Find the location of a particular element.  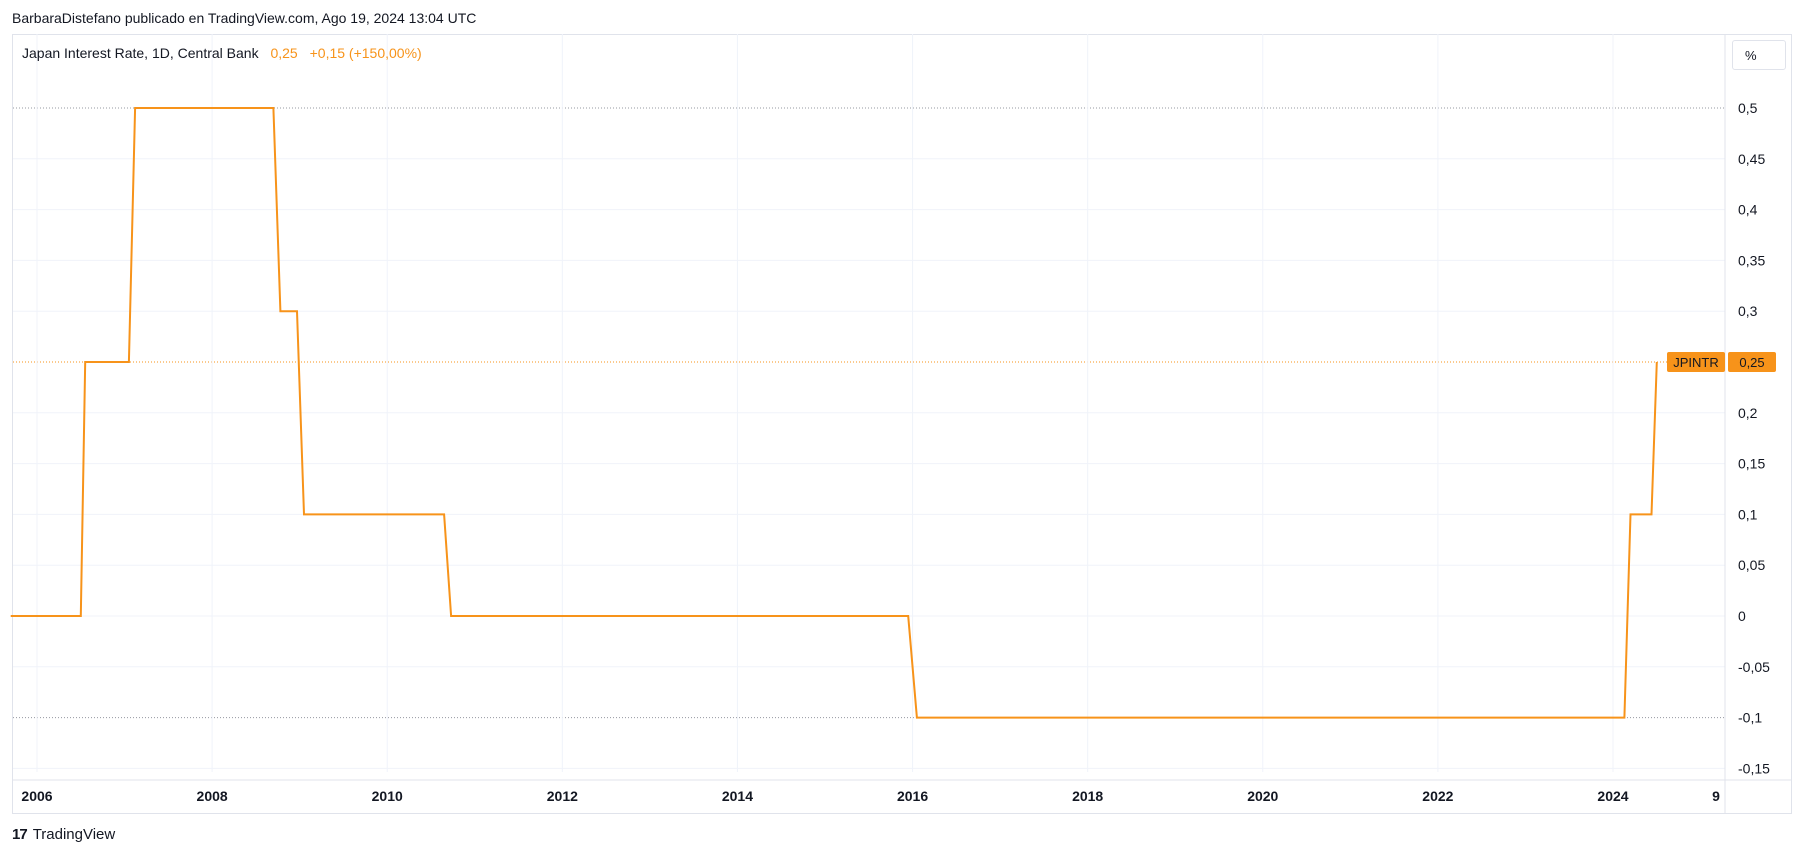

price-tag-symbol: JPINTR is located at coordinates (1696, 362).